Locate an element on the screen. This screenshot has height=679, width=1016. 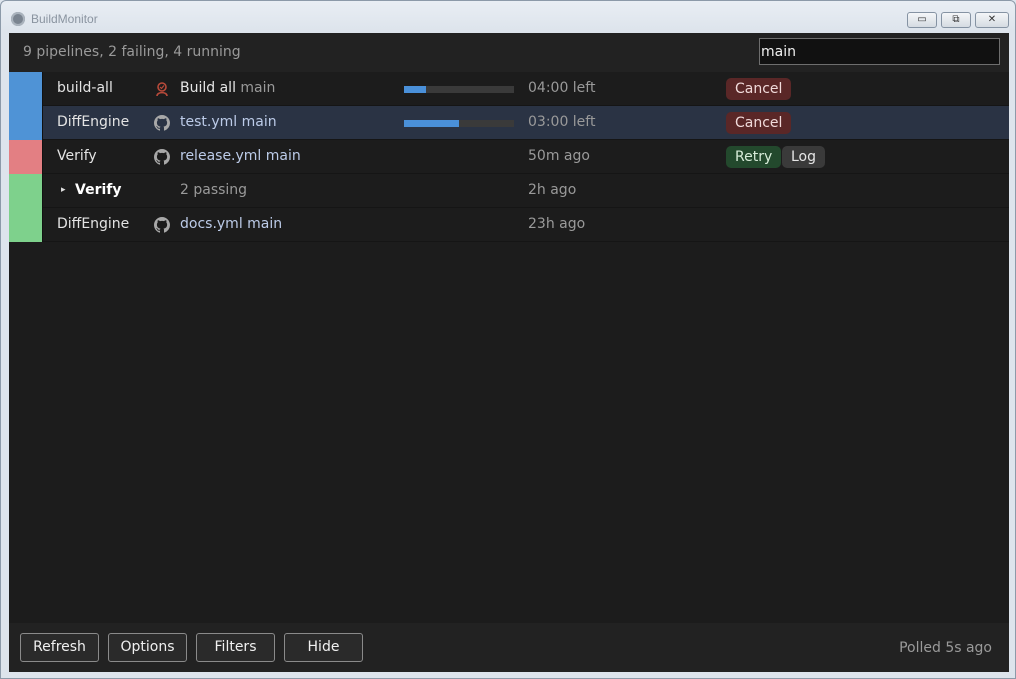
pipeline-row: DiffEngine docs.yml main 23h ago is located at coordinates (509, 225).